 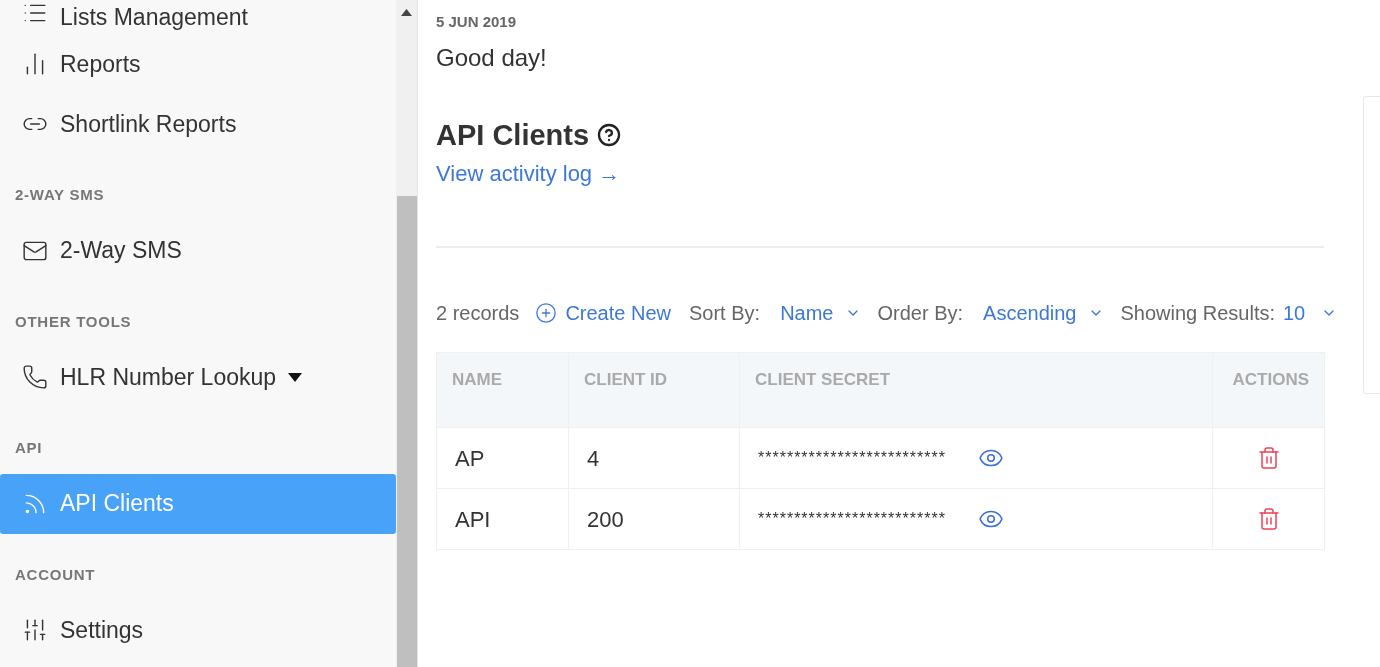 What do you see at coordinates (295, 377) in the screenshot?
I see `caret-icon` at bounding box center [295, 377].